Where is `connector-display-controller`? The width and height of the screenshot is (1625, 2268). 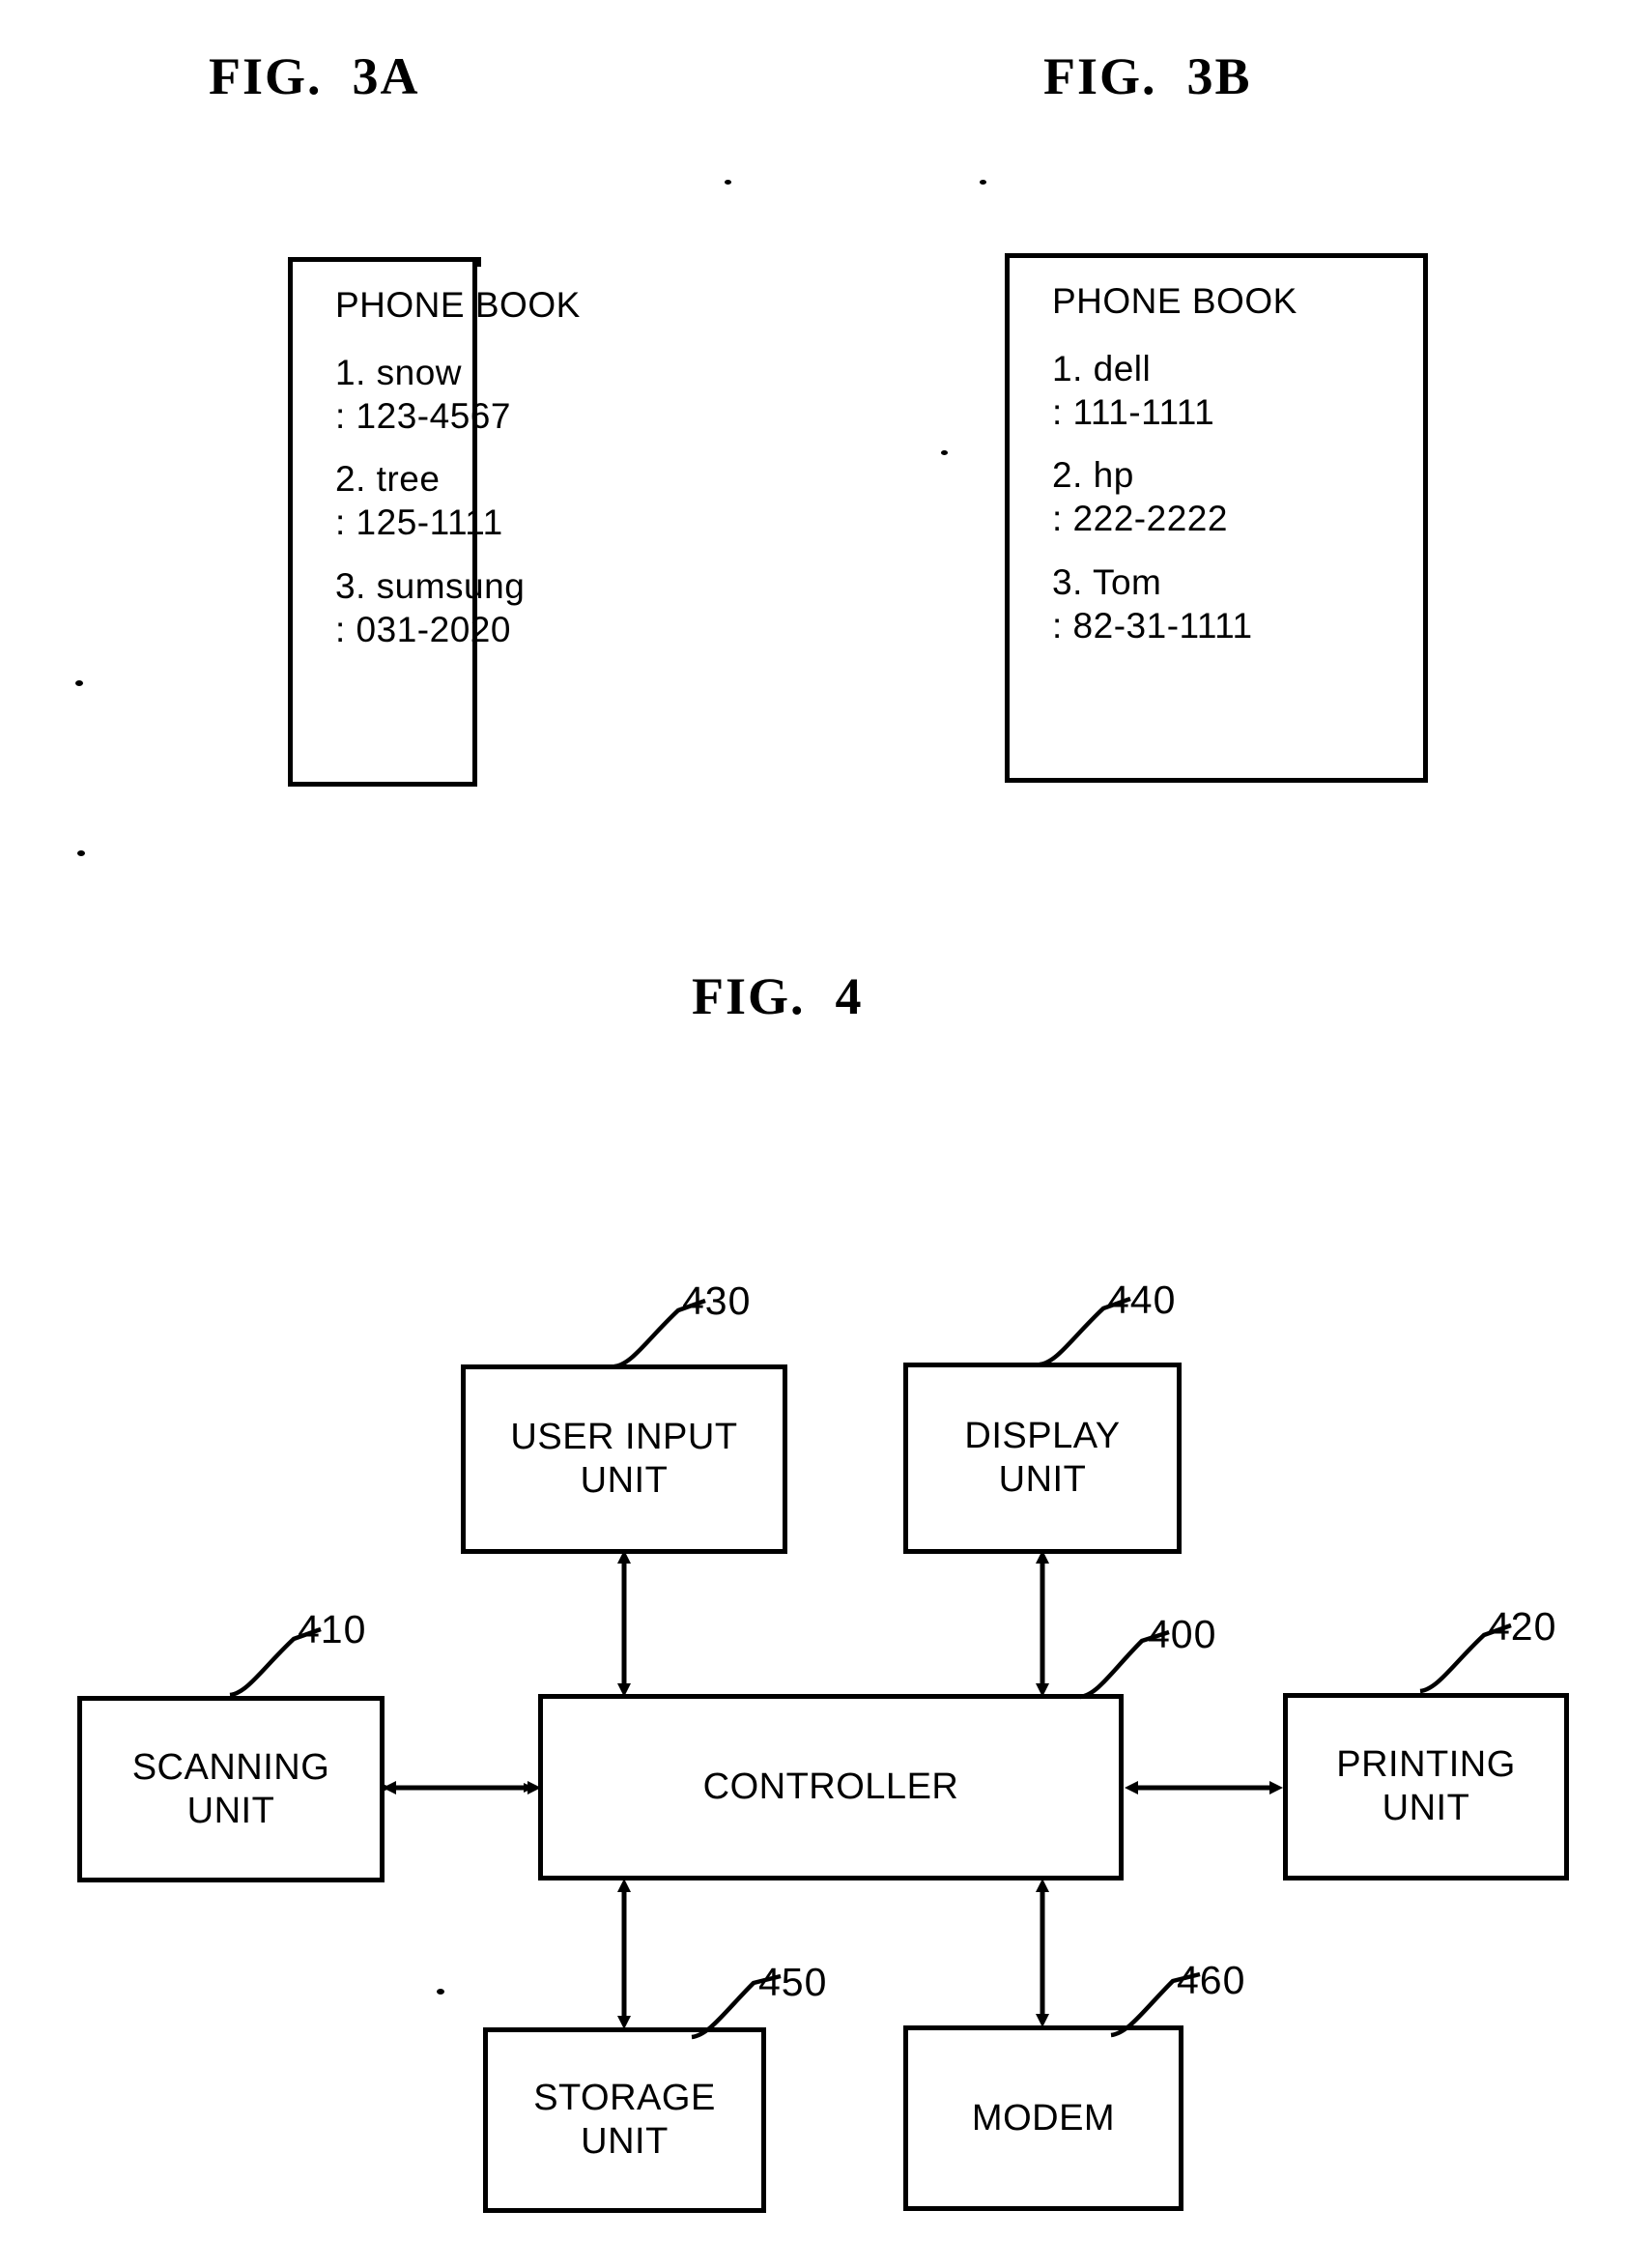
connector-display-controller is located at coordinates (1042, 1623).